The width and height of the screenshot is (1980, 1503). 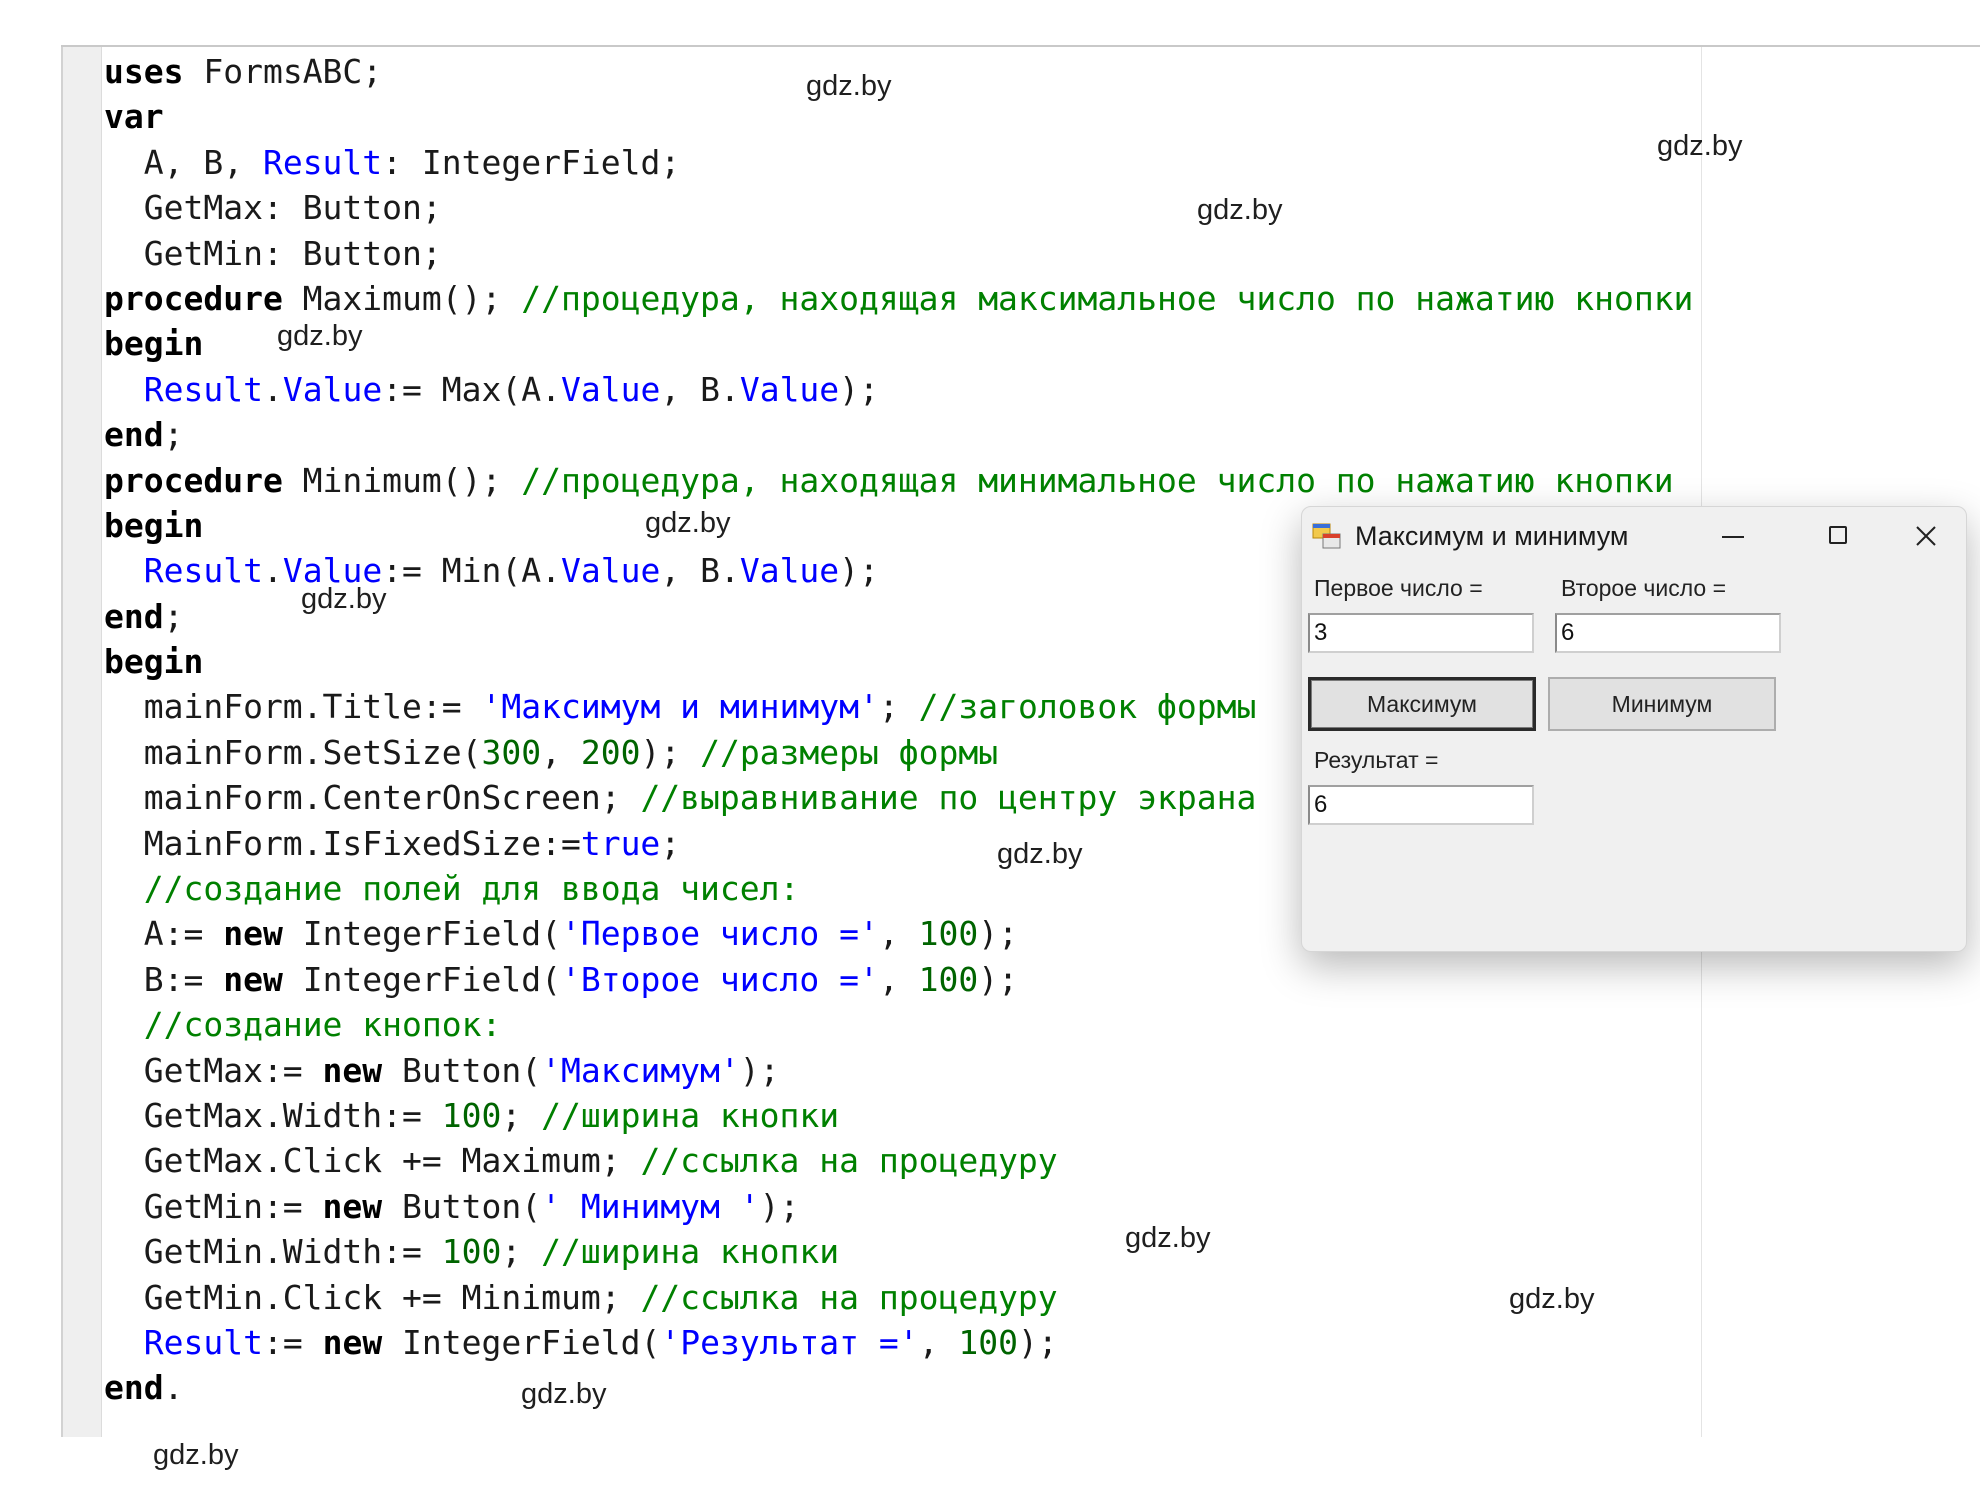 I want to click on code-line: GetMin.Width:= 100; //ширина кнопки, so click(x=898, y=1251).